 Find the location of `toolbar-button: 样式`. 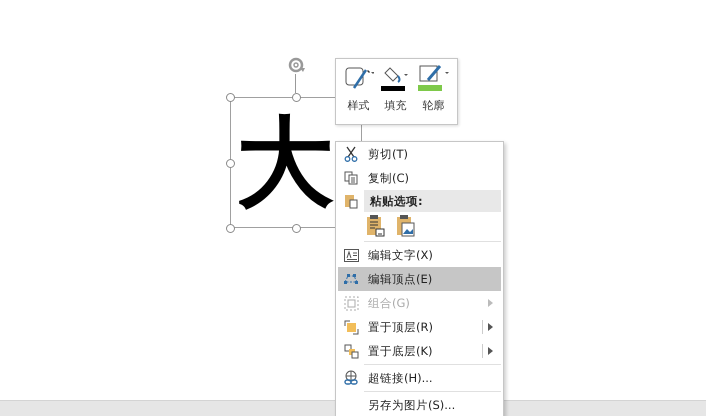

toolbar-button: 样式 is located at coordinates (359, 94).